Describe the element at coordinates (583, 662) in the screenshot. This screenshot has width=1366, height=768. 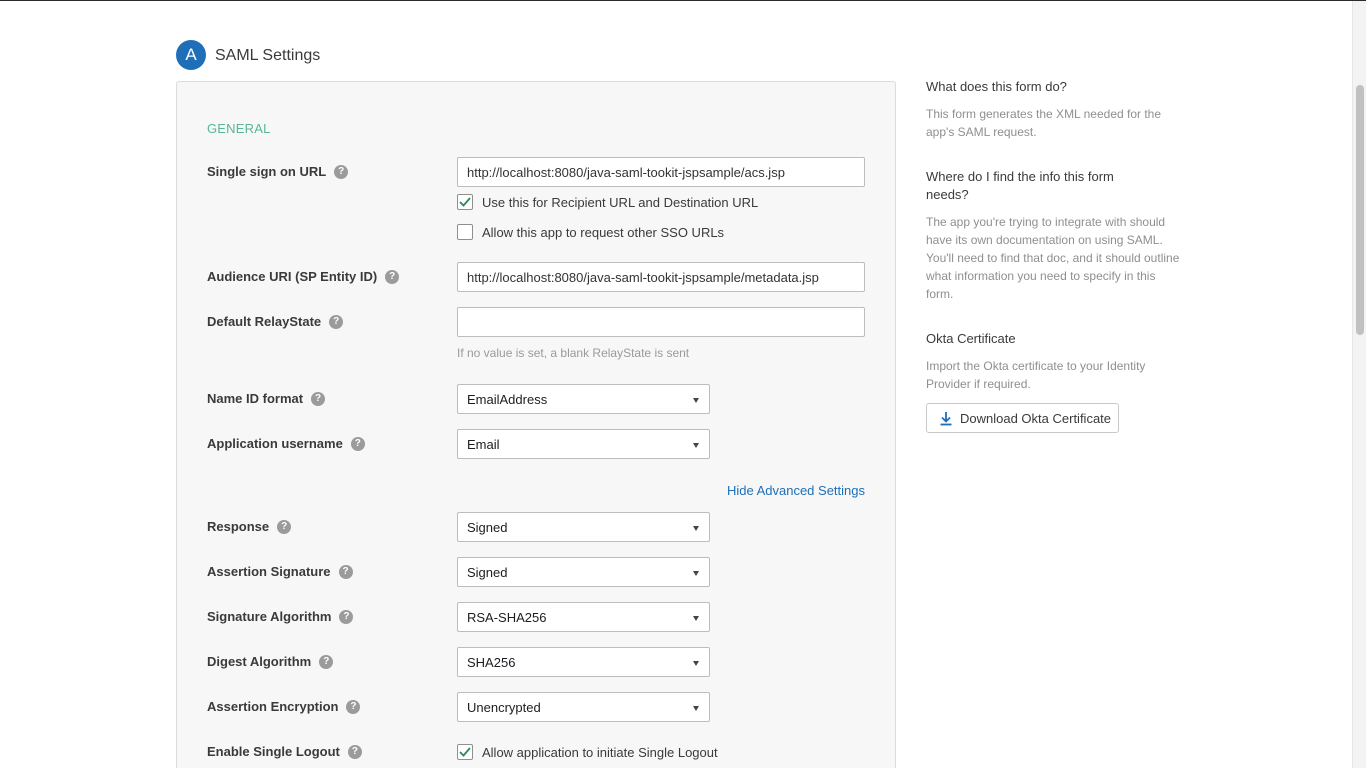
I see `digest-algorithm-select: SHA256` at that location.